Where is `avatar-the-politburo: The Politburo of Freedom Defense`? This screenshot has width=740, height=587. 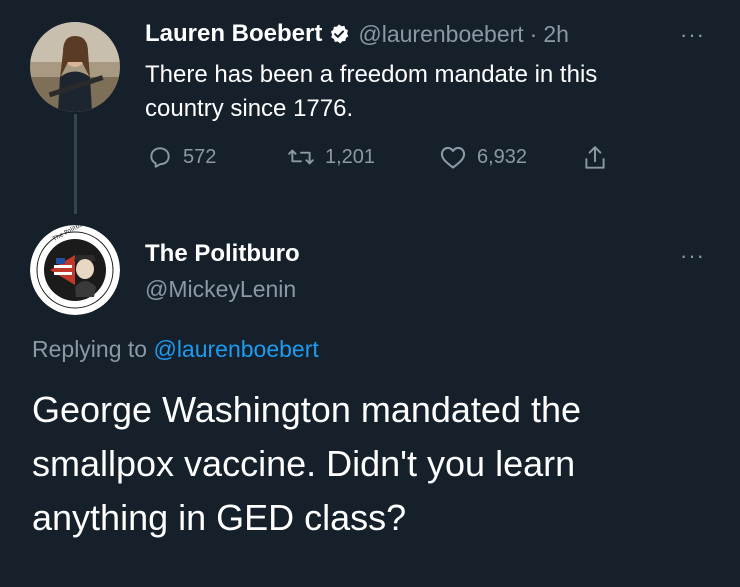
avatar-the-politburo: The Politburo of Freedom Defense is located at coordinates (75, 270).